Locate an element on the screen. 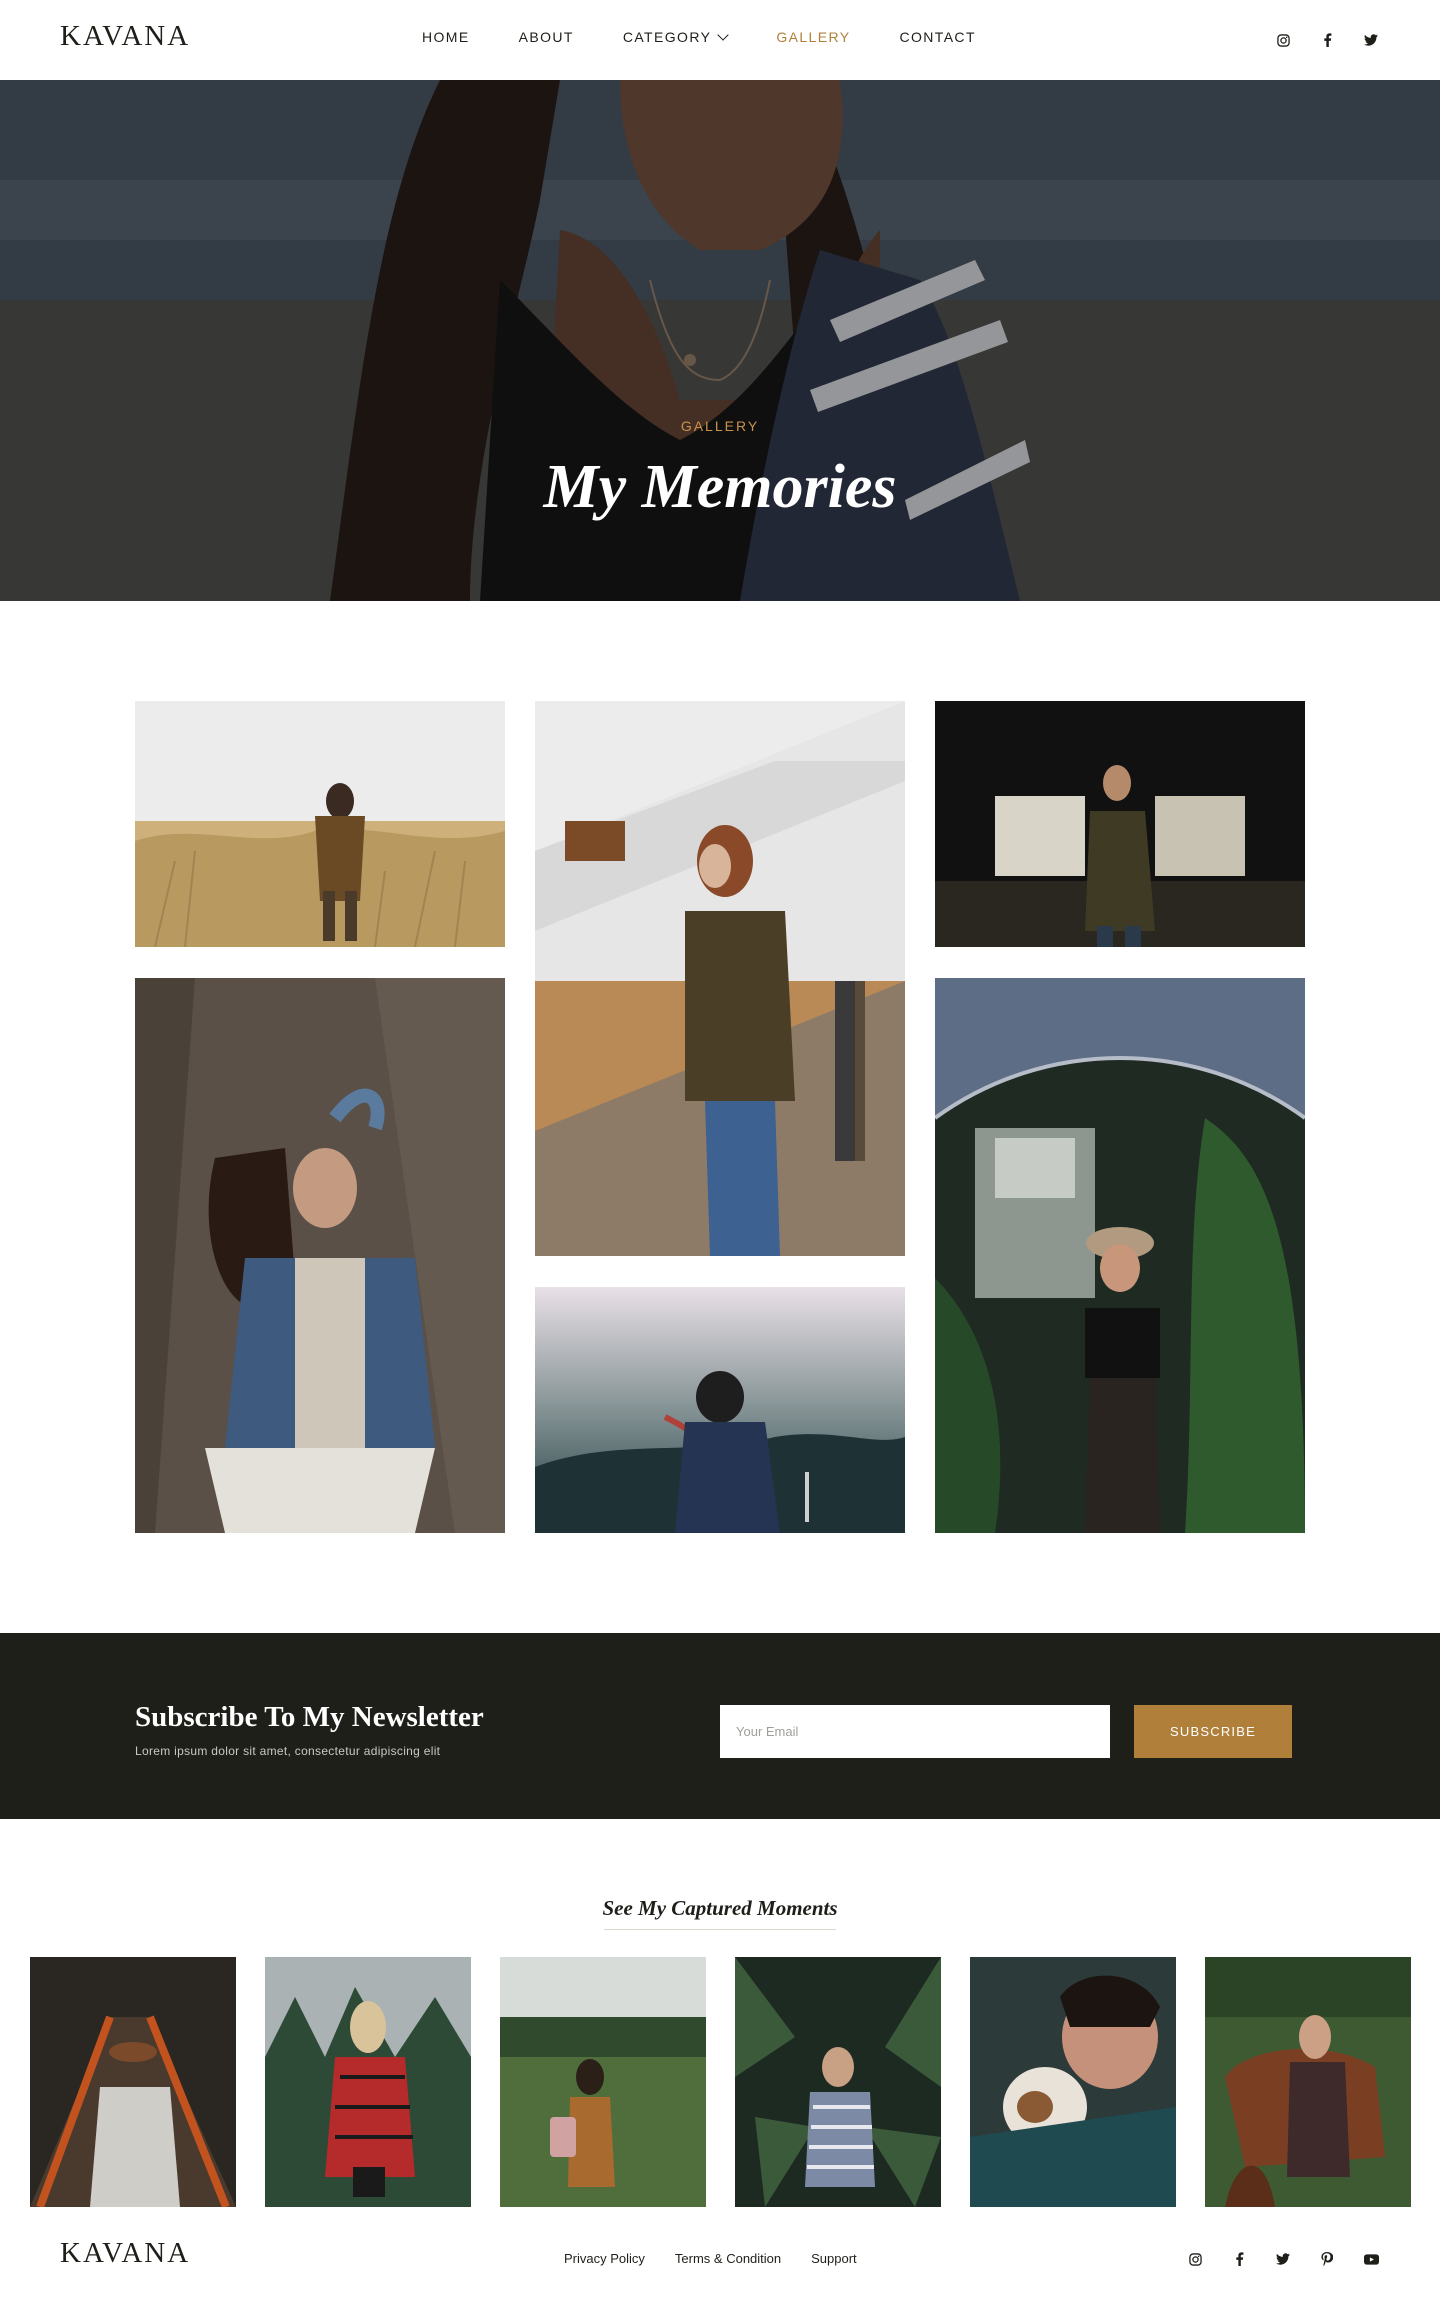 The image size is (1440, 2306). nav-item-category: CATEGORY is located at coordinates (675, 37).